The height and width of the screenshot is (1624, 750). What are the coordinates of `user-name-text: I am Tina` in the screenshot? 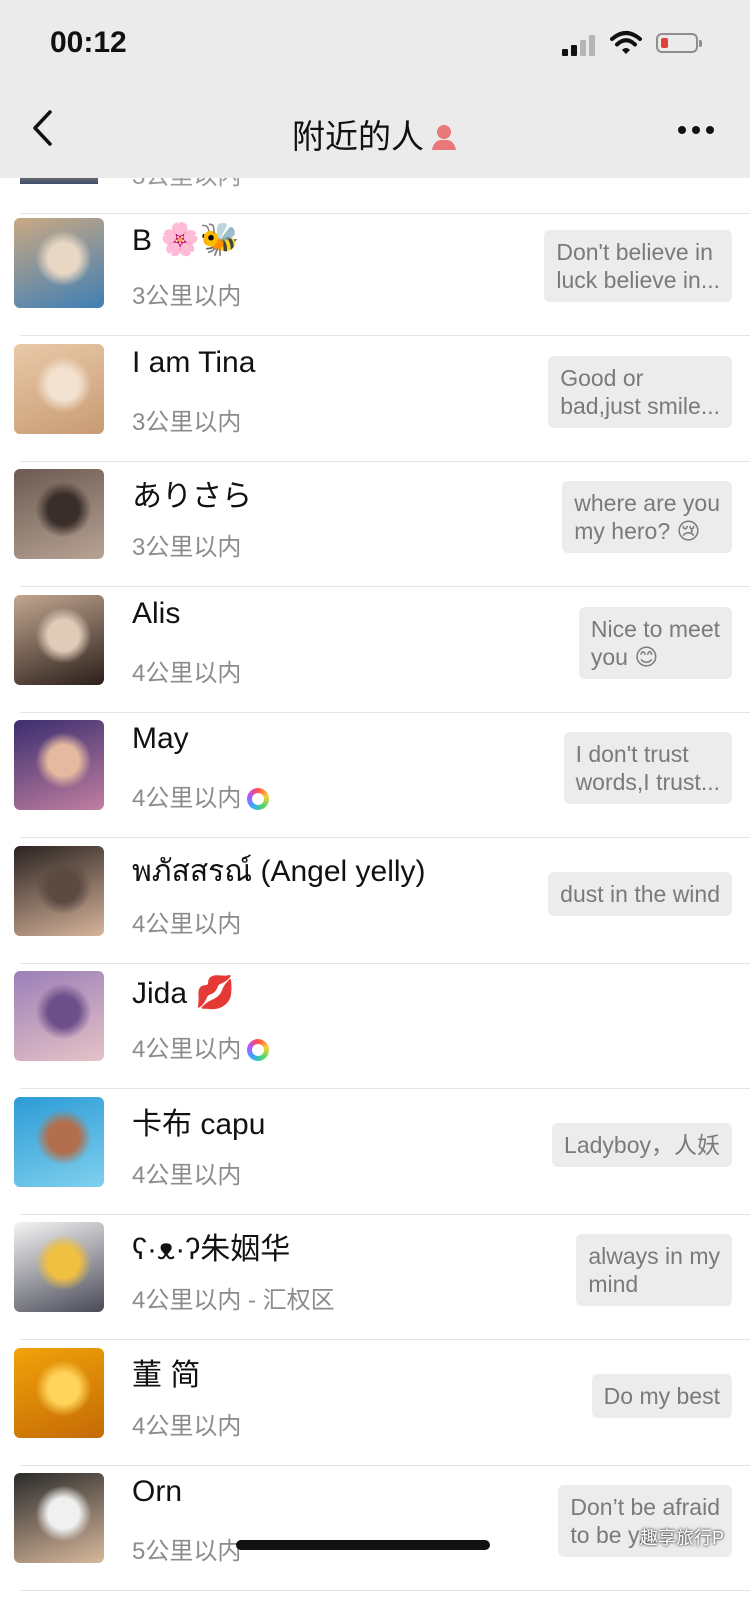 It's located at (194, 362).